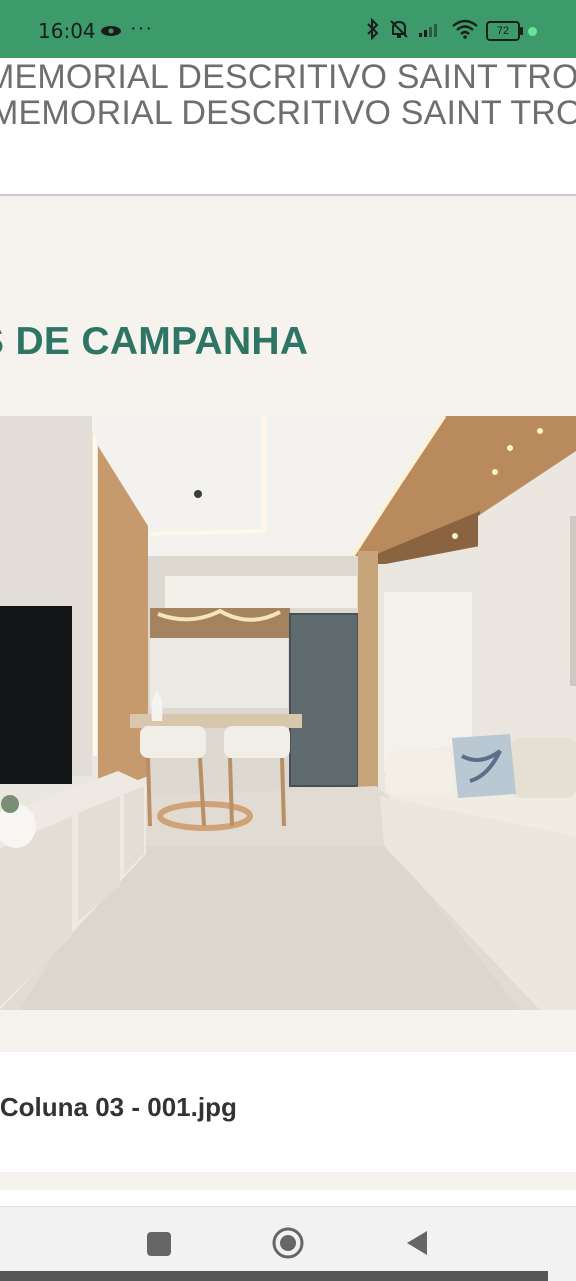  Describe the element at coordinates (159, 1244) in the screenshot. I see `recent-apps-icon` at that location.